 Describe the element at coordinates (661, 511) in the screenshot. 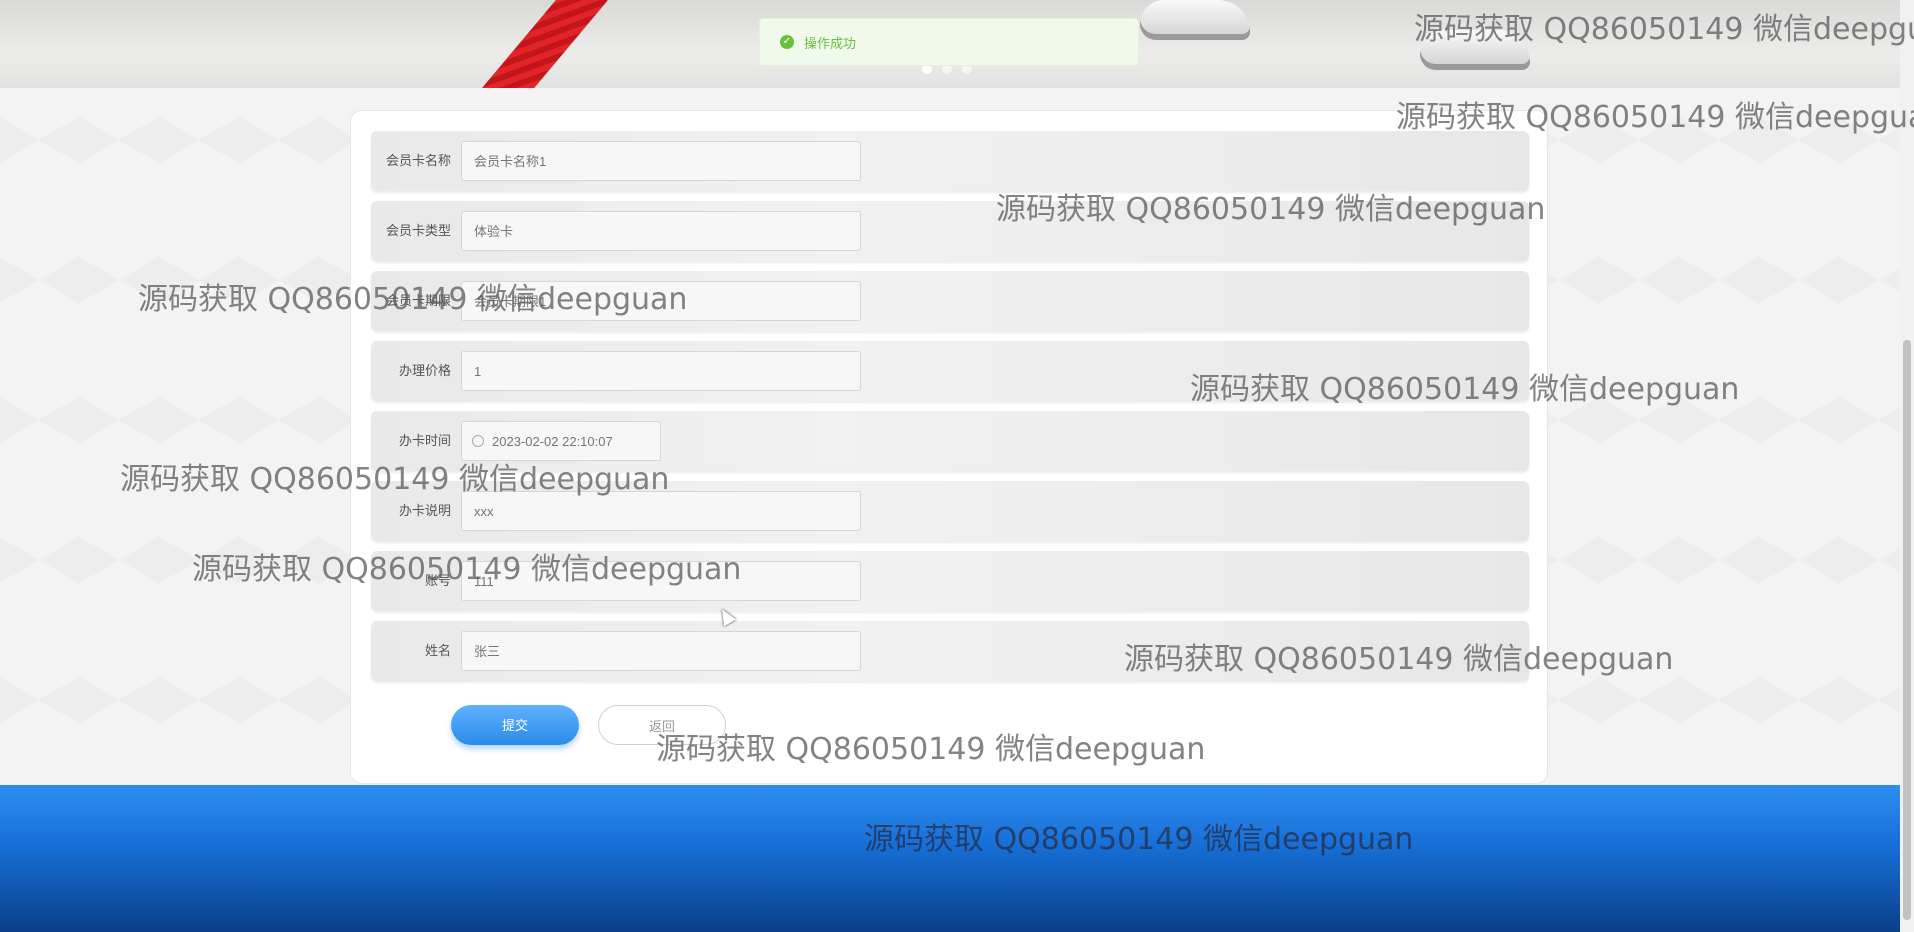

I see `description-input` at that location.